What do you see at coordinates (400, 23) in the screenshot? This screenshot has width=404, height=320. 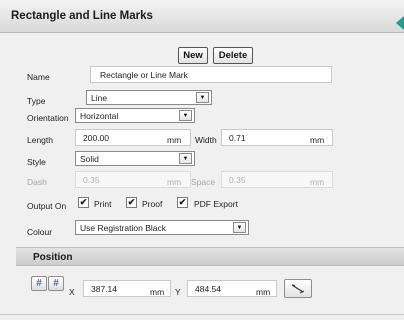 I see `panel-collapse-tab-icon` at bounding box center [400, 23].